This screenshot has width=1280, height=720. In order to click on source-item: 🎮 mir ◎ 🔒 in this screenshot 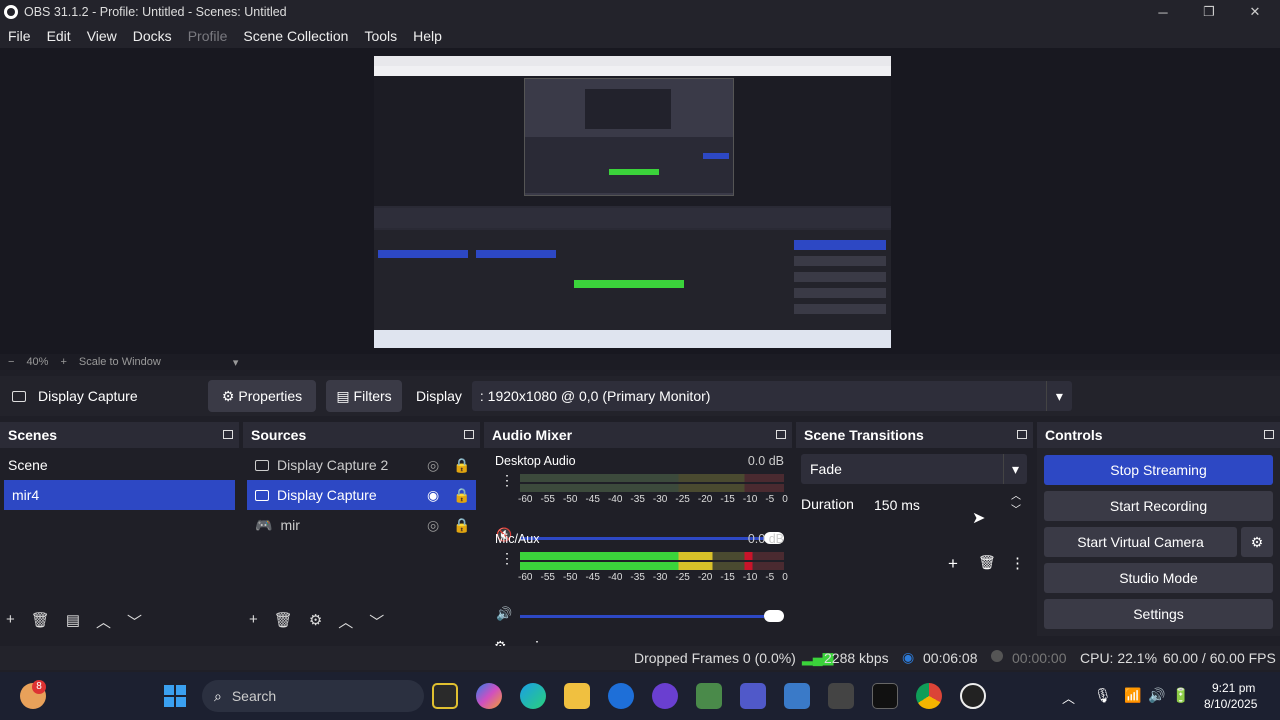, I will do `click(361, 525)`.